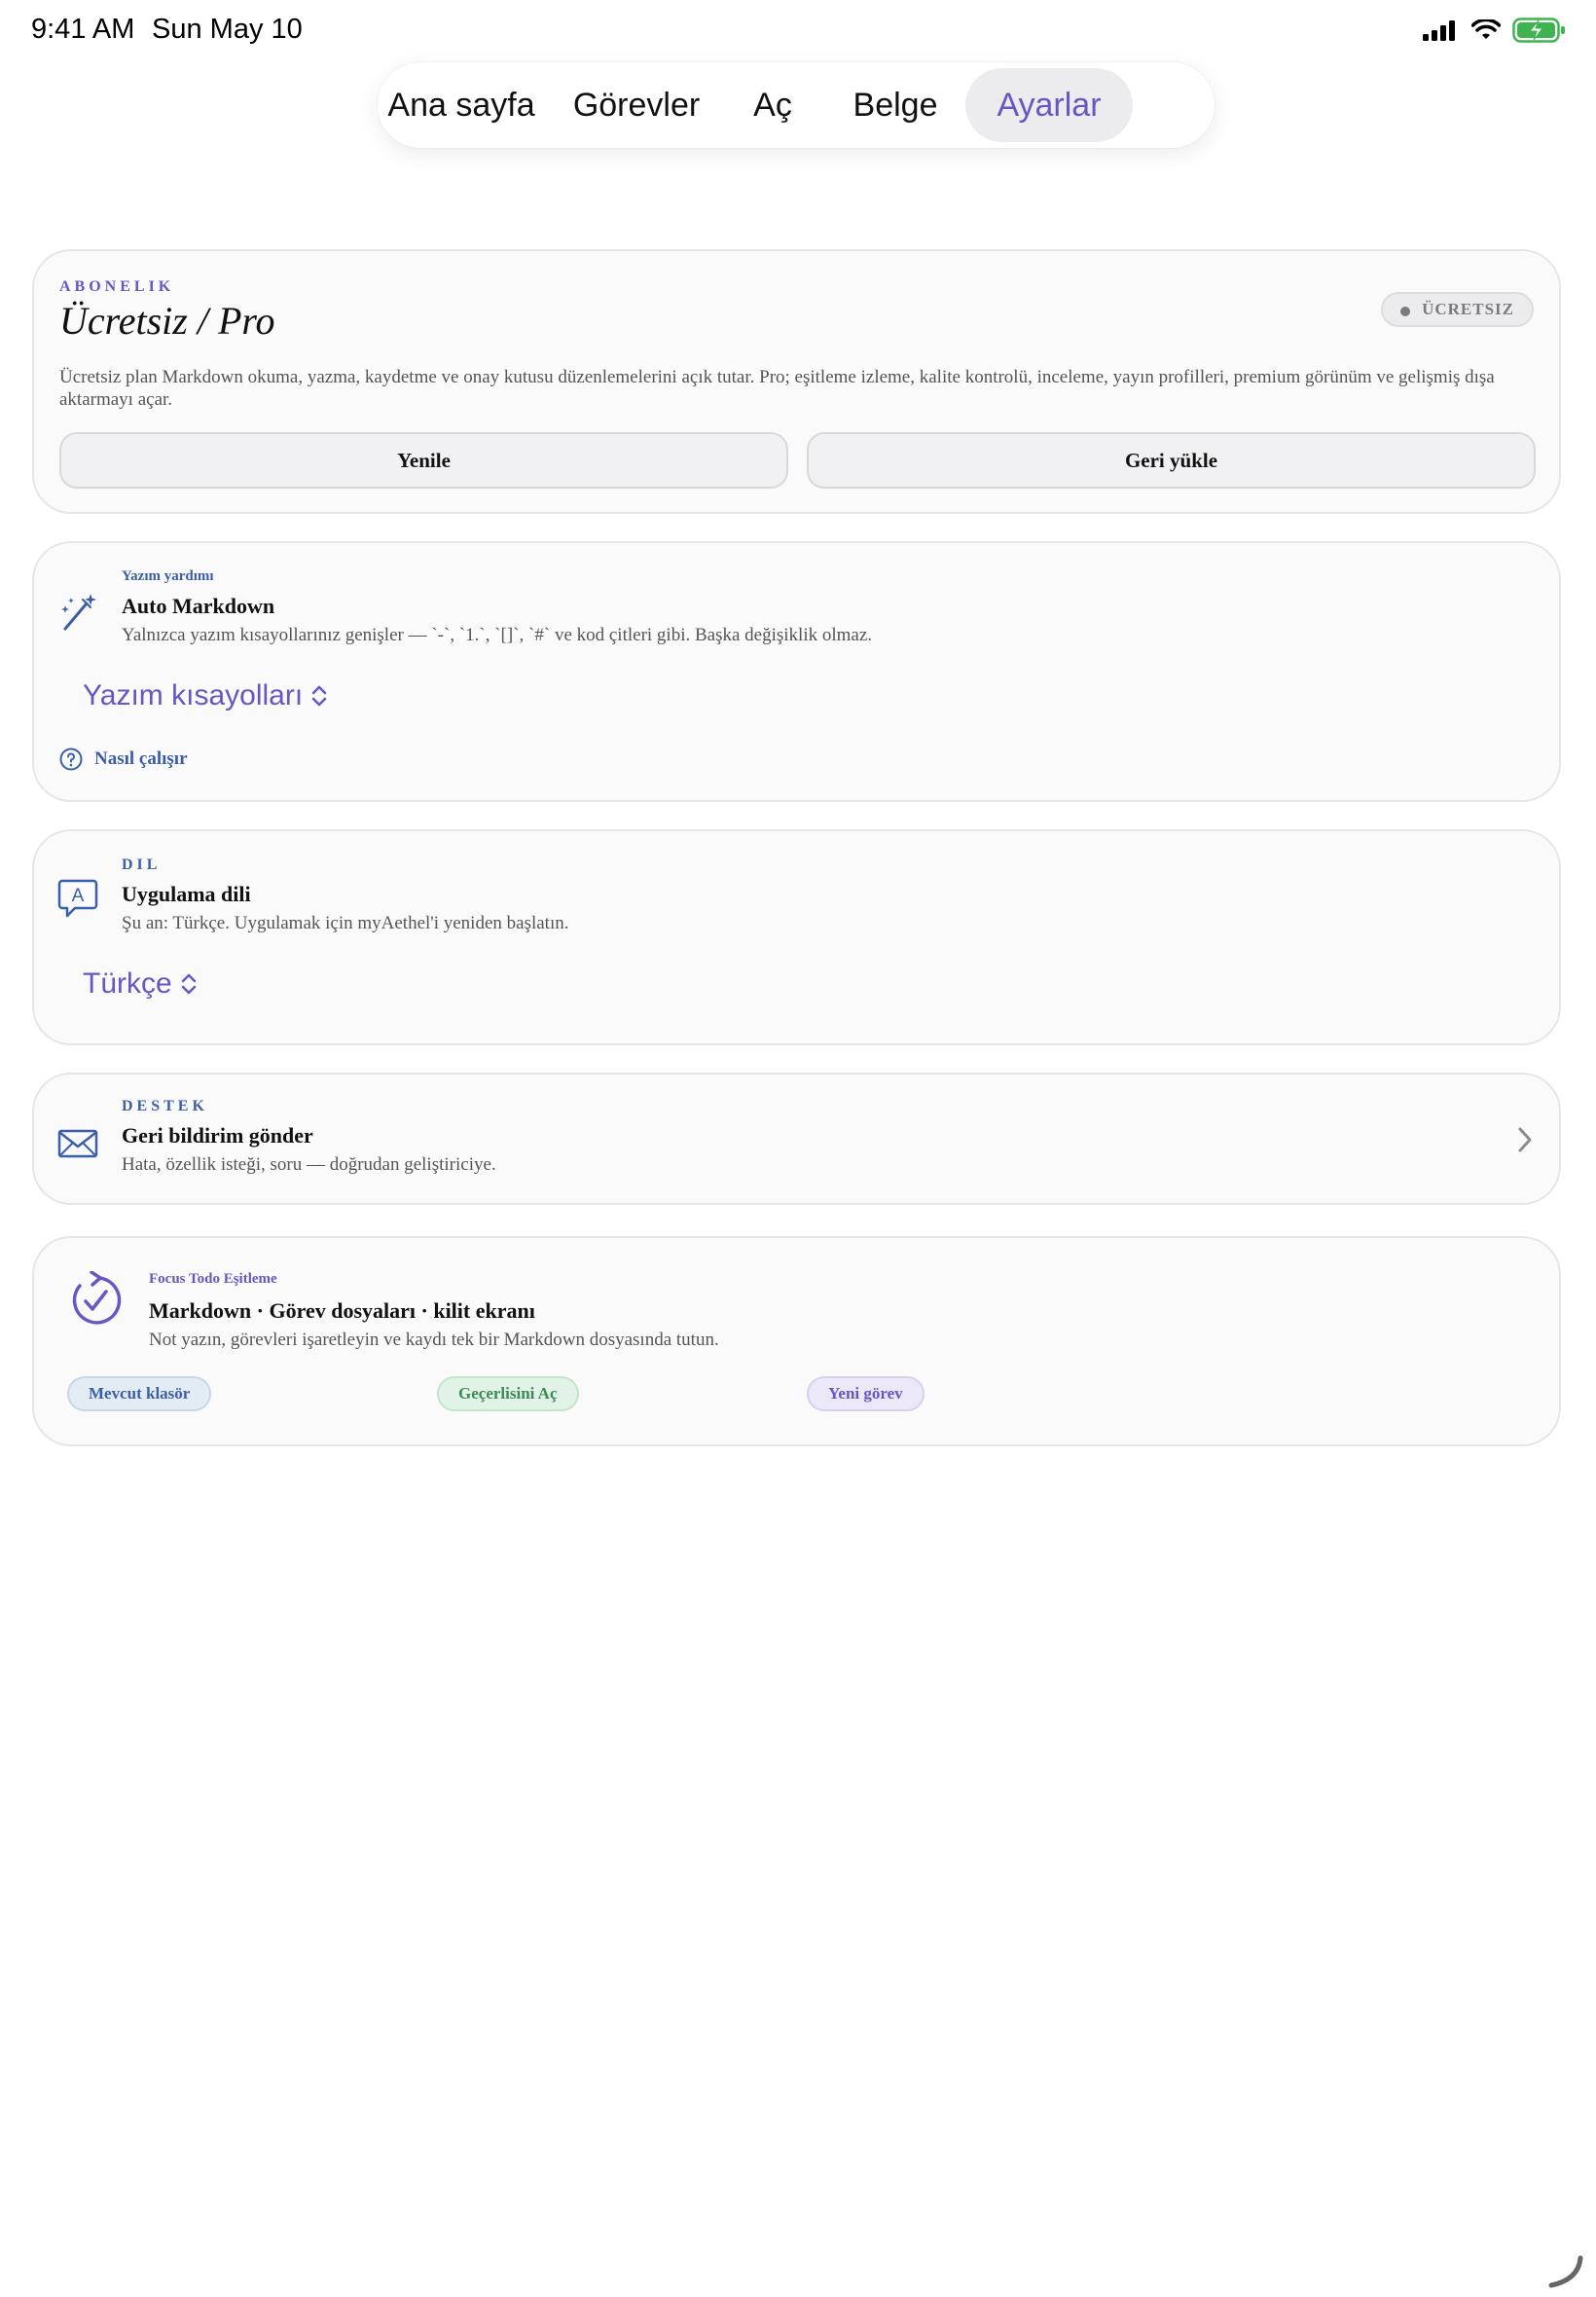 This screenshot has width=1596, height=2297. What do you see at coordinates (1171, 460) in the screenshot?
I see `restore-button: Geri yükle` at bounding box center [1171, 460].